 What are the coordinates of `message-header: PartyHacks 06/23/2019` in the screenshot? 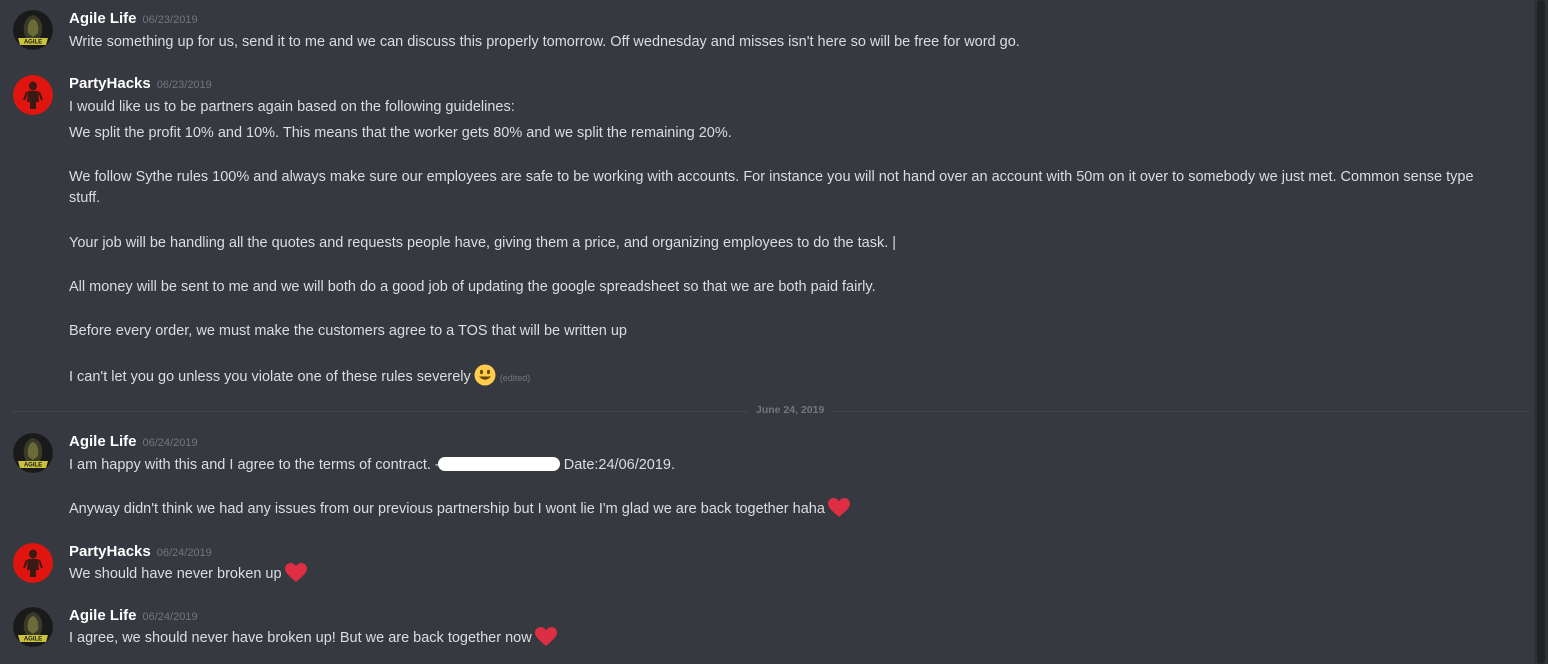 It's located at (140, 85).